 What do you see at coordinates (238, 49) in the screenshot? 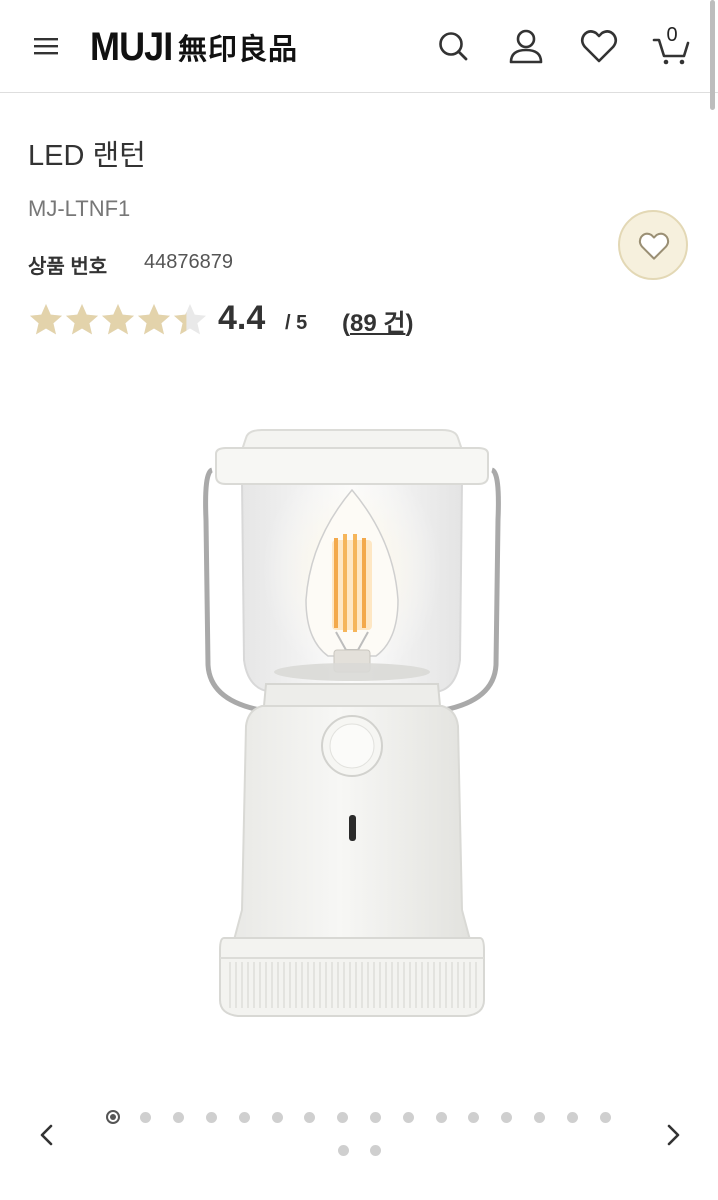
I see `logo-text-kanji: 無印良品` at bounding box center [238, 49].